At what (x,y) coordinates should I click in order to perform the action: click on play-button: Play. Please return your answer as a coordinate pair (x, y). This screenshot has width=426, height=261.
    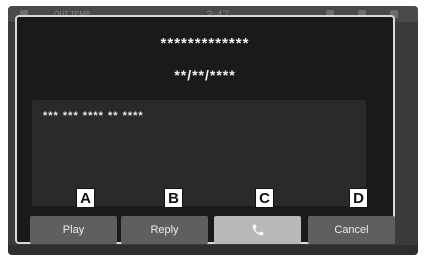
    Looking at the image, I should click on (73, 230).